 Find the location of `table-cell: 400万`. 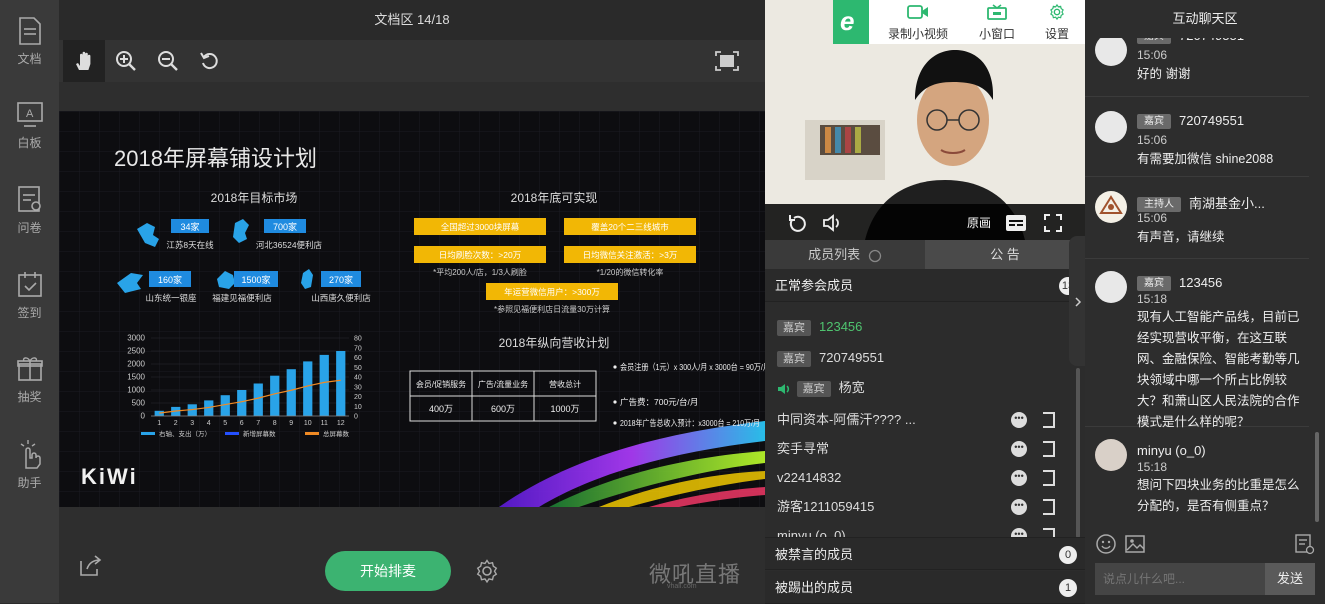

table-cell: 400万 is located at coordinates (441, 409).